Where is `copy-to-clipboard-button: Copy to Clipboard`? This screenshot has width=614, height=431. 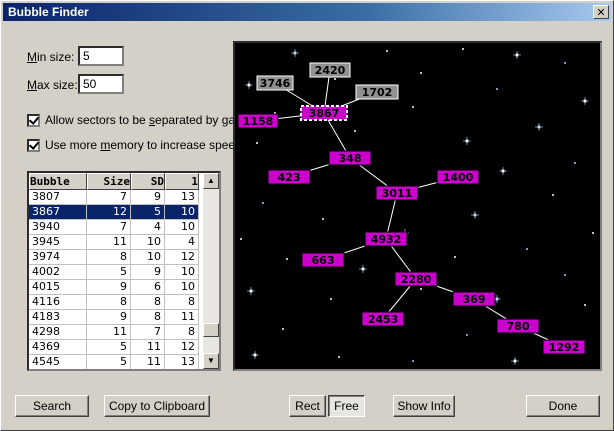 copy-to-clipboard-button: Copy to Clipboard is located at coordinates (157, 406).